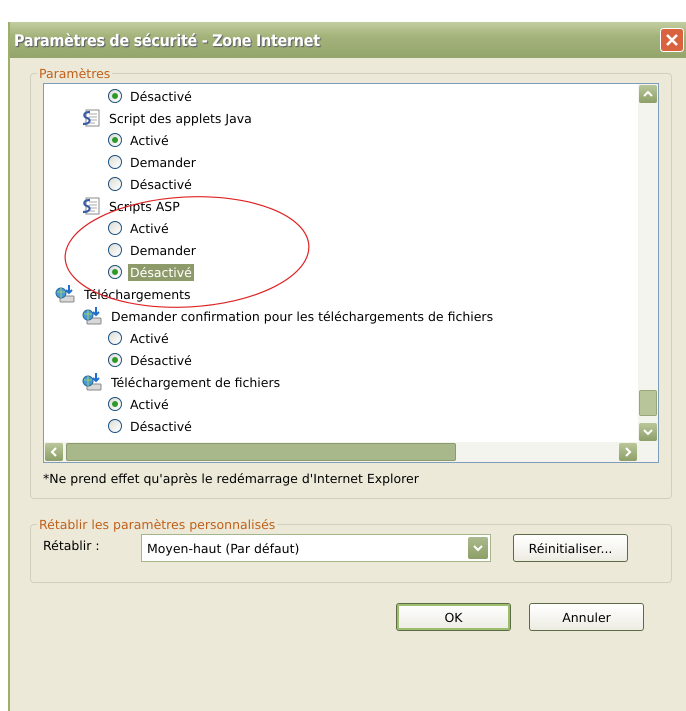 The height and width of the screenshot is (711, 686). What do you see at coordinates (316, 548) in the screenshot?
I see `level-dropdown: Moyen-haut (Par défaut)` at bounding box center [316, 548].